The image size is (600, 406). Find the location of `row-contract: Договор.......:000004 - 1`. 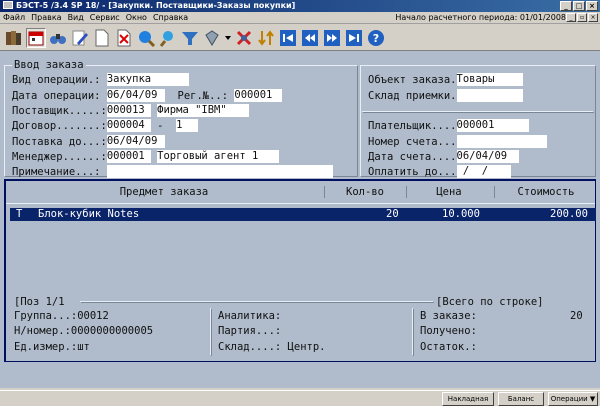

row-contract: Договор.......:000004 - 1 is located at coordinates (105, 126).